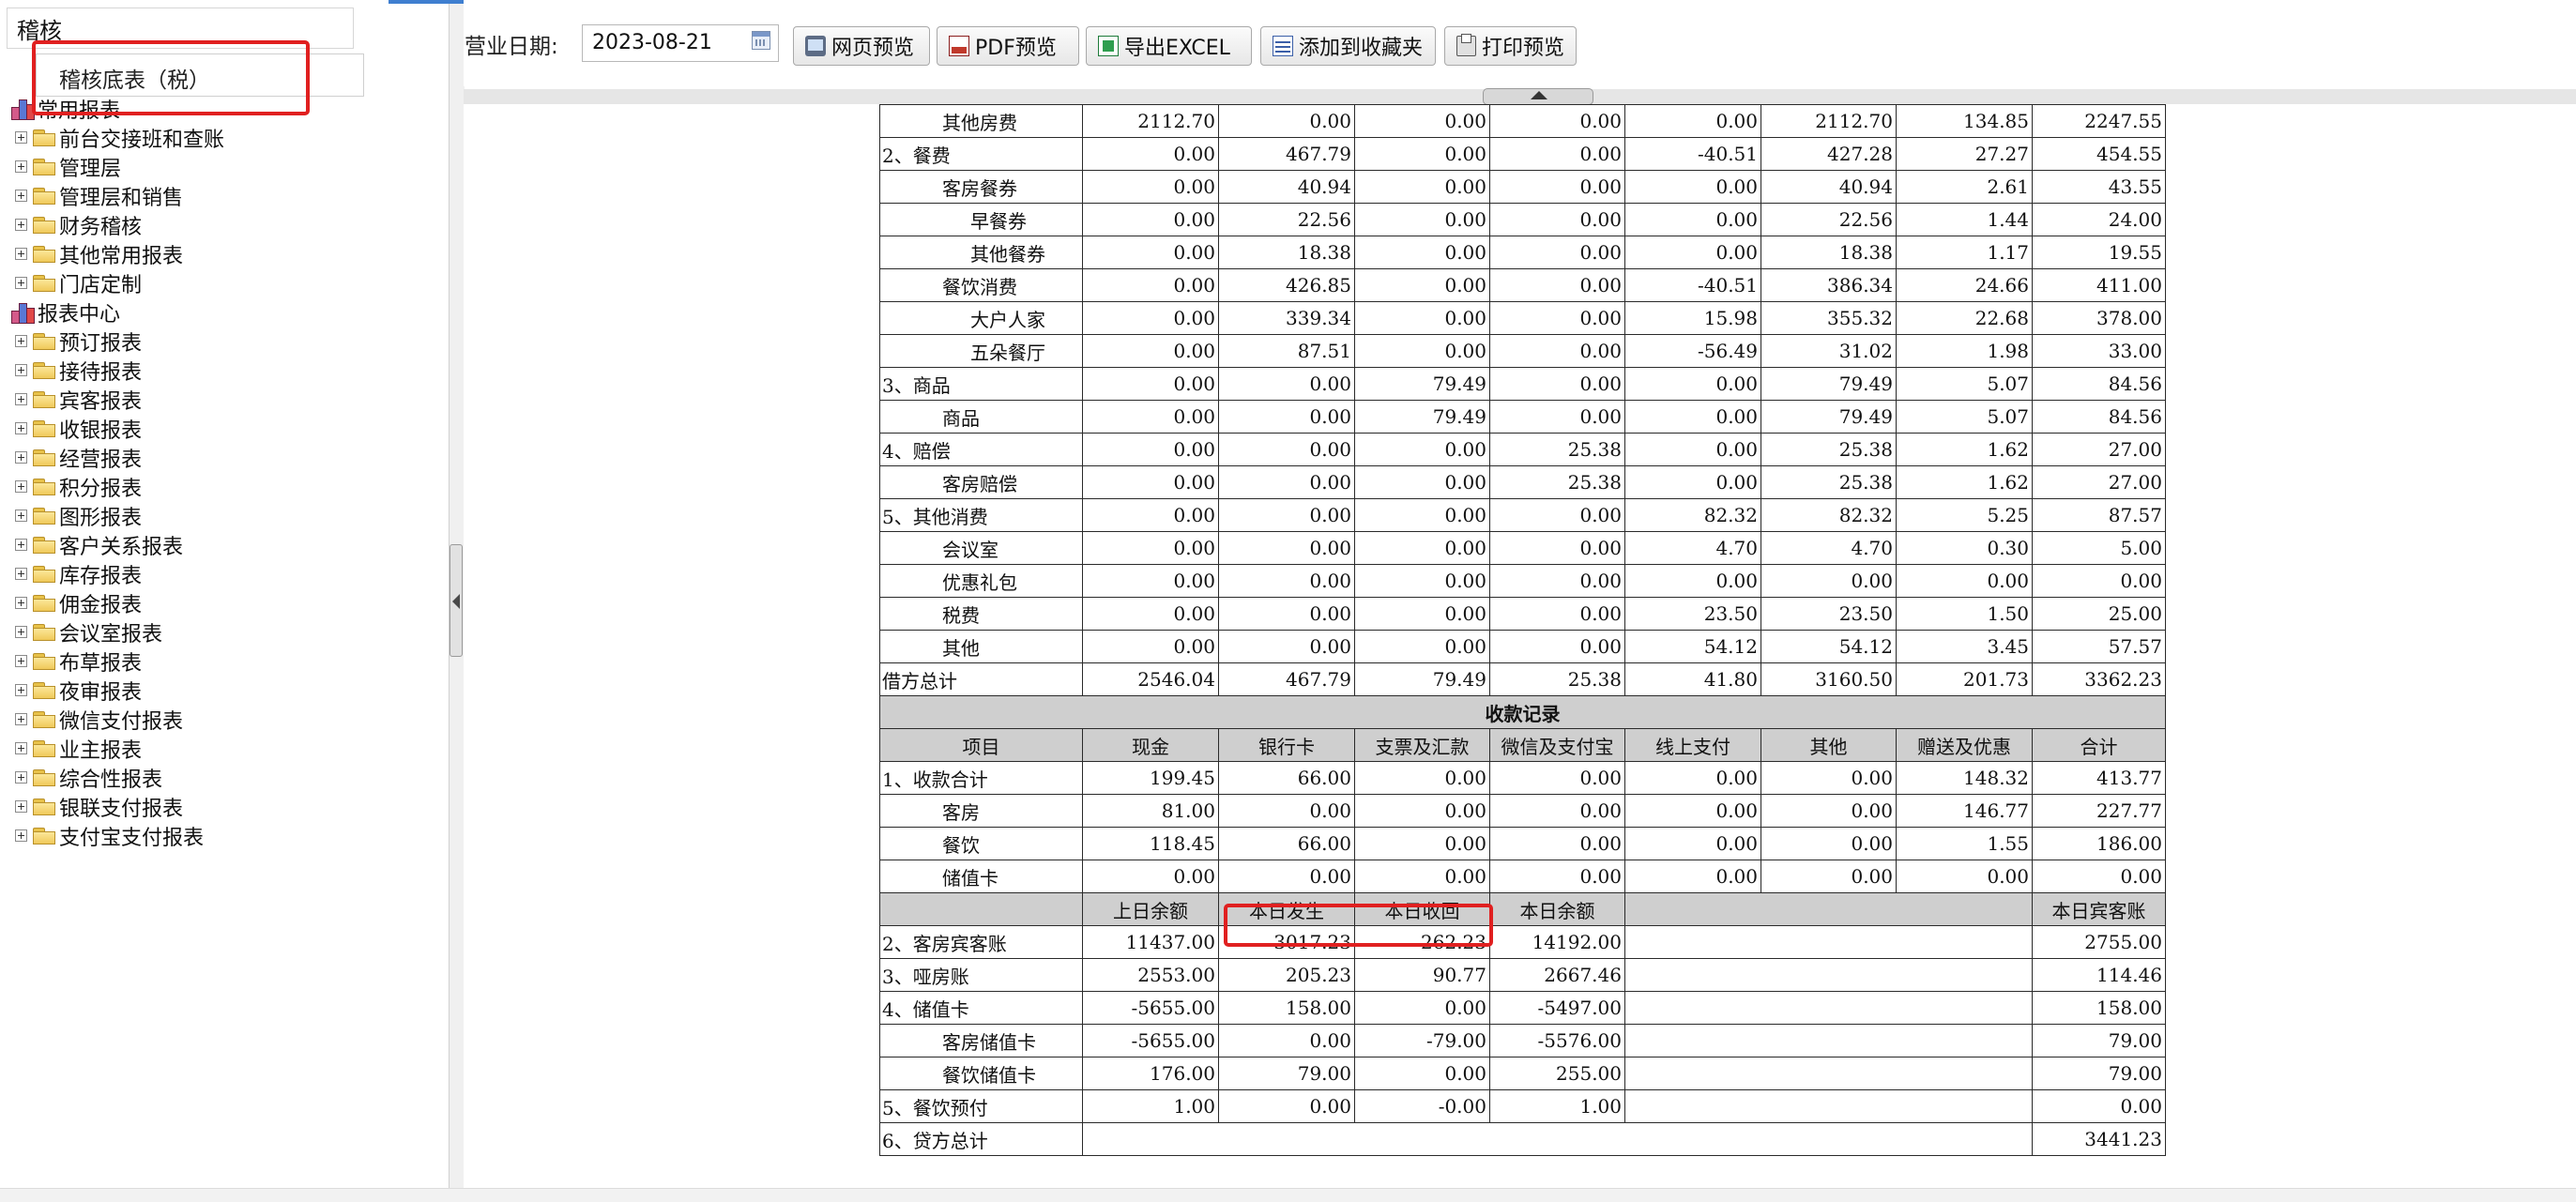 The image size is (2576, 1202). Describe the element at coordinates (456, 600) in the screenshot. I see `collapse-panel-handle` at that location.